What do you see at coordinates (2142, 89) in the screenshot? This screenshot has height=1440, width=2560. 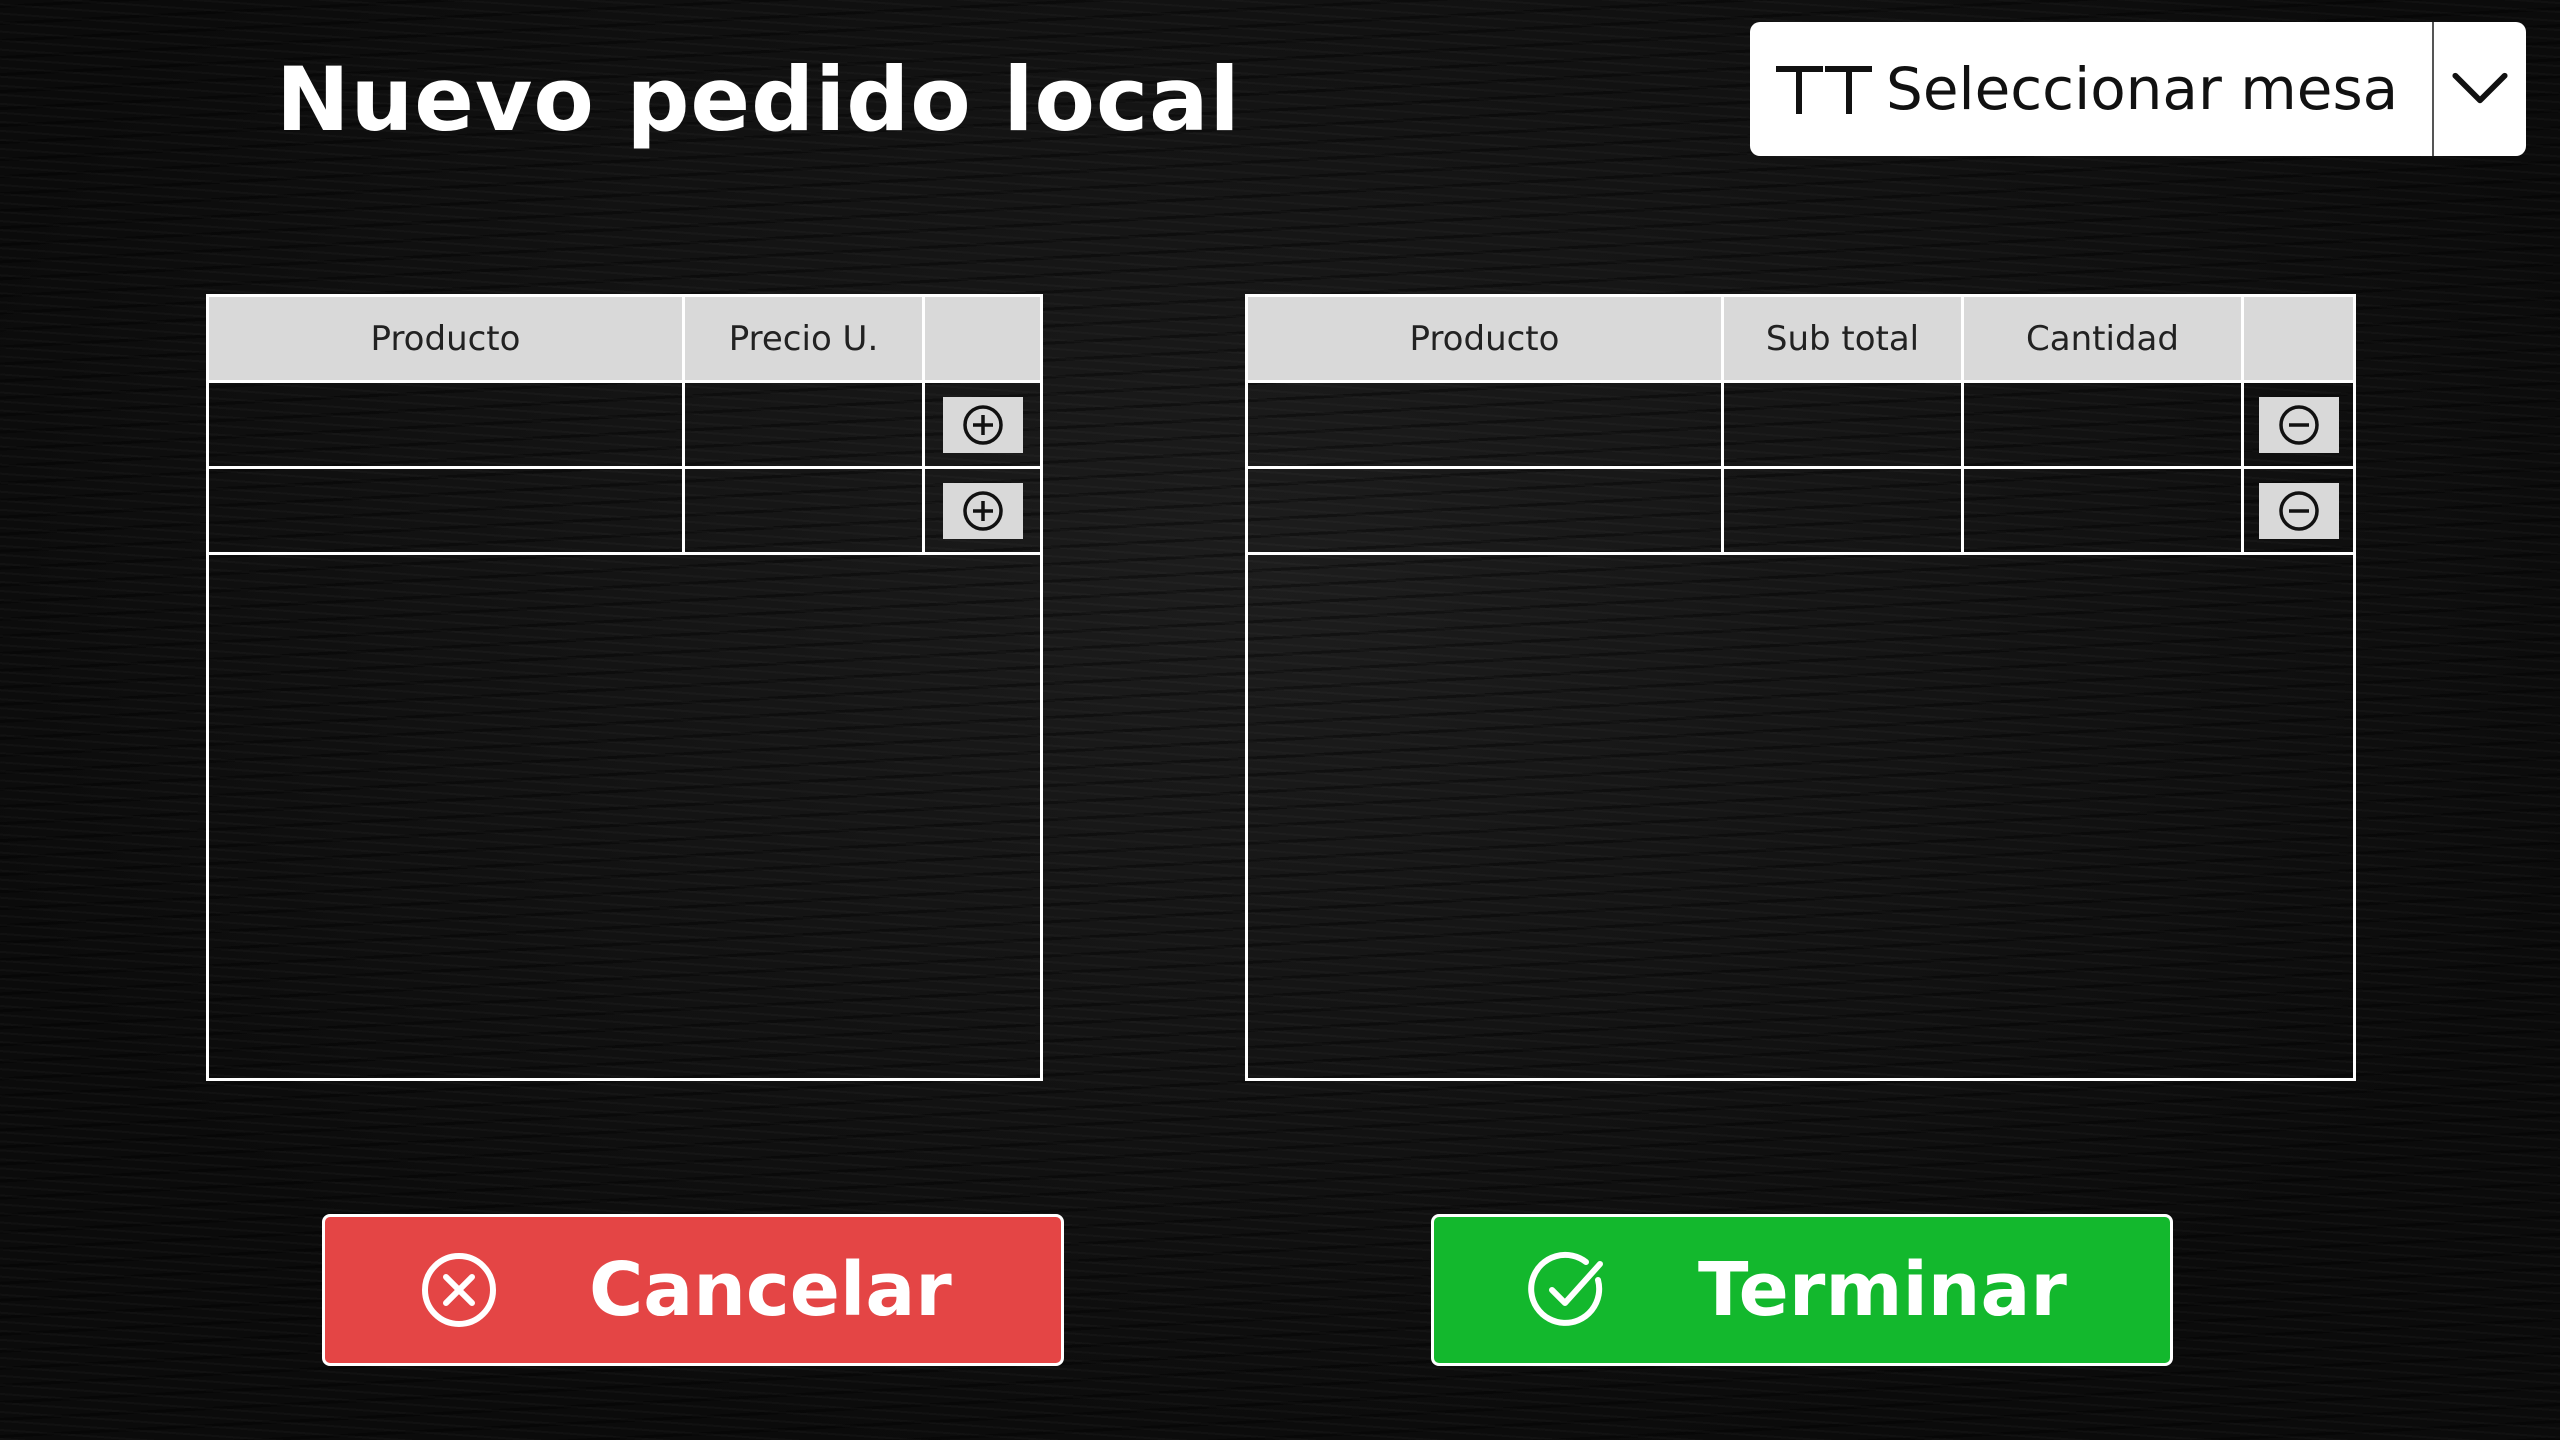 I see `table-select-placeholder: Seleccionar mesa` at bounding box center [2142, 89].